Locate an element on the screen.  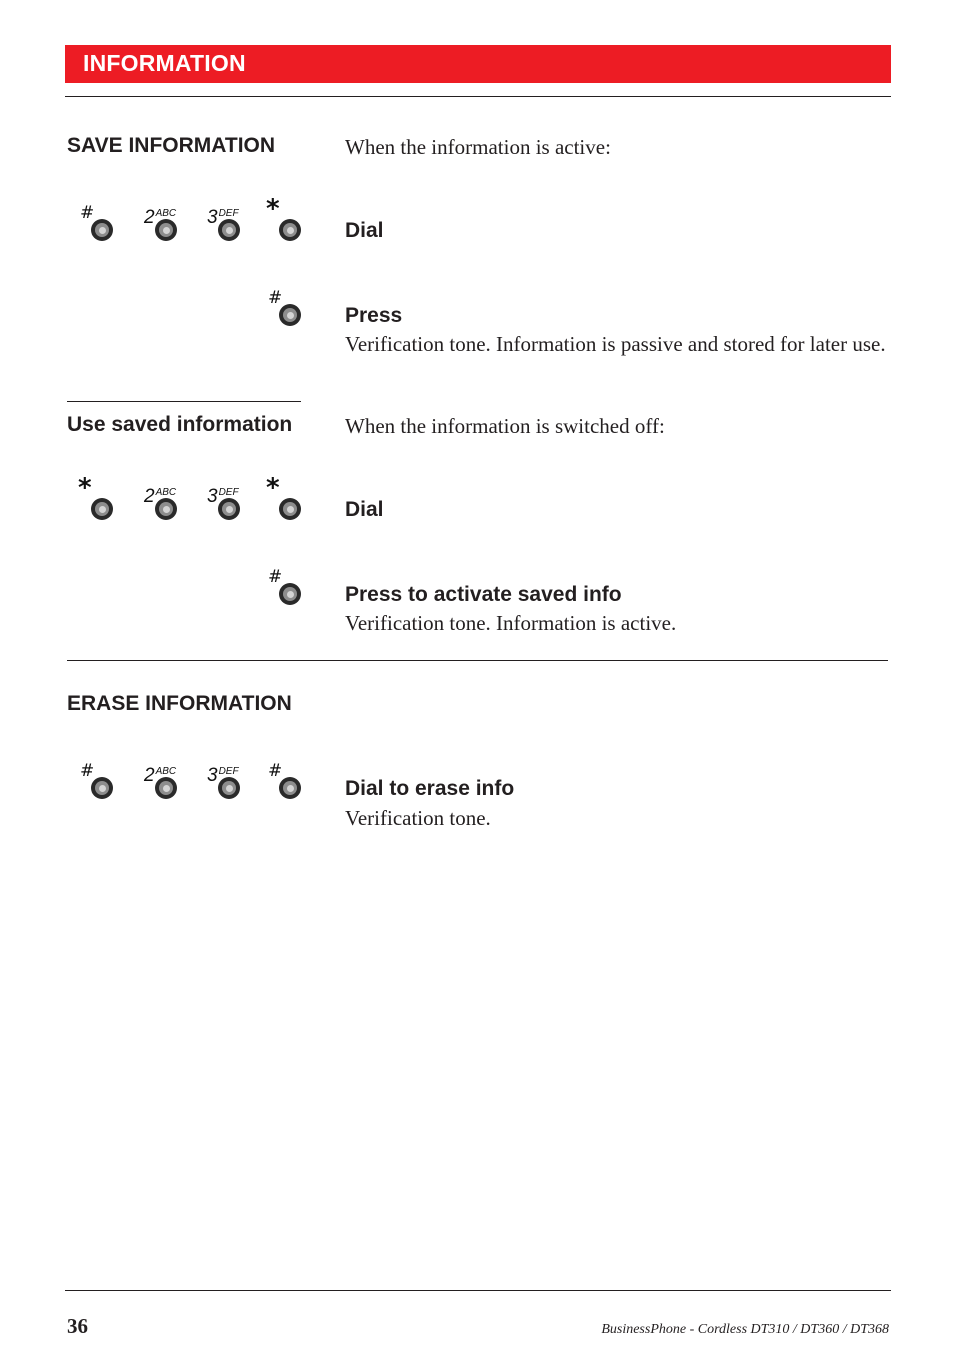
section-divider is located at coordinates (477, 660).